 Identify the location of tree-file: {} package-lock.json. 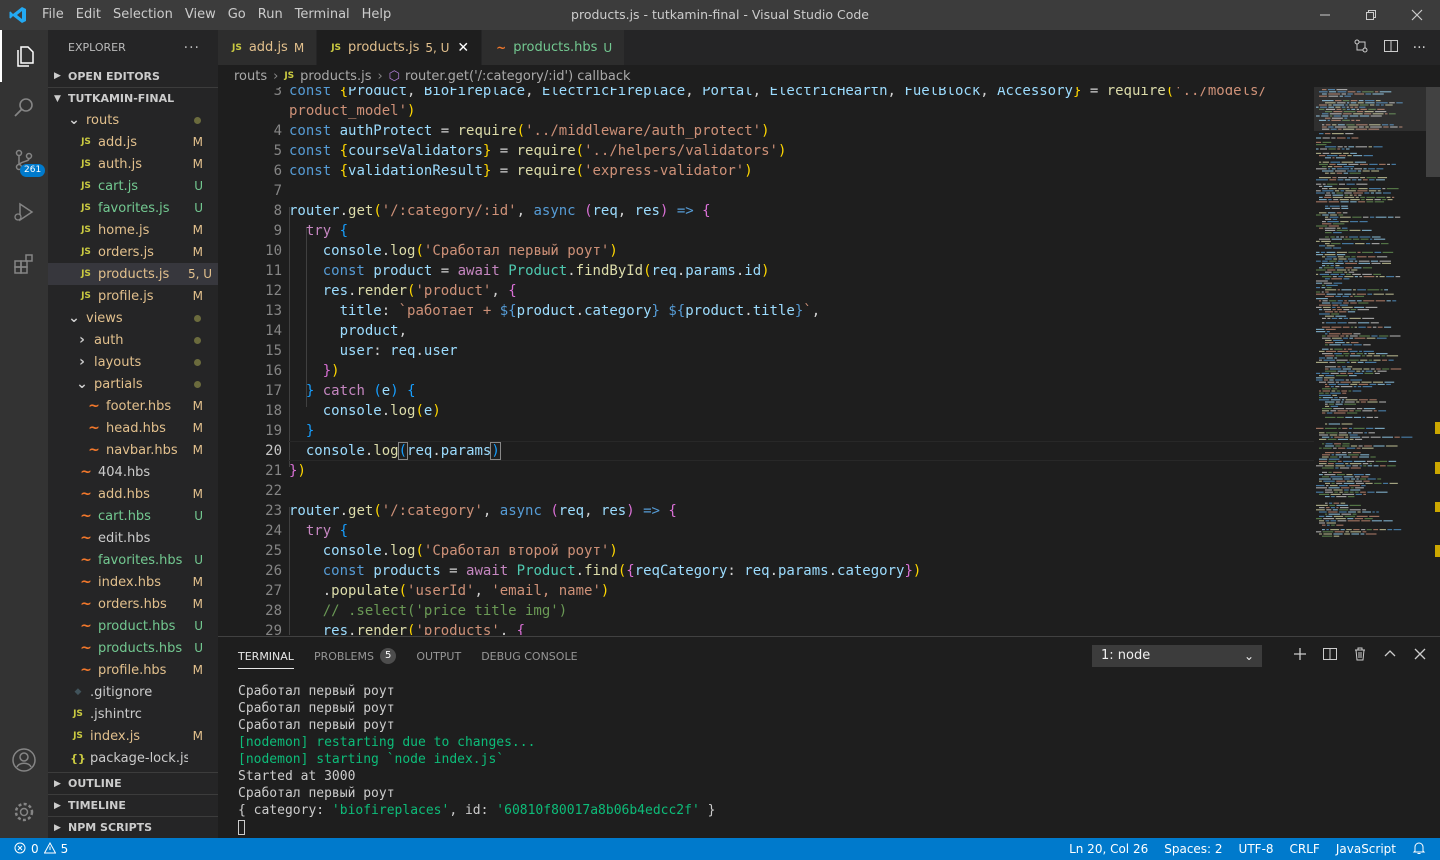
(133, 758).